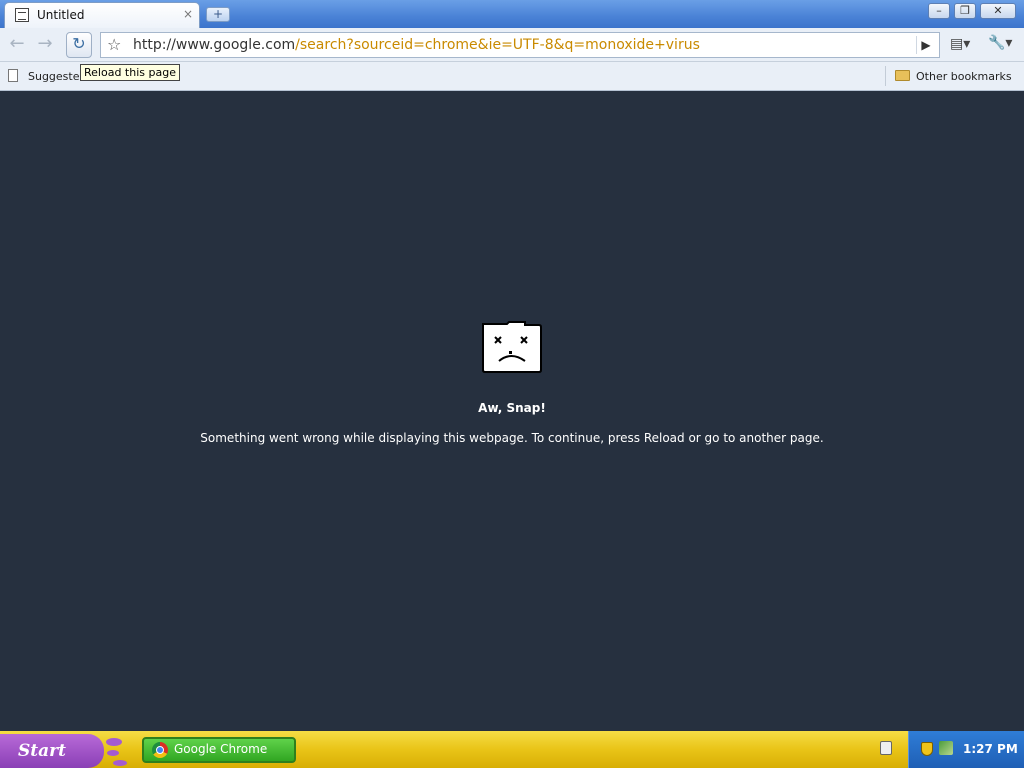 The image size is (1024, 768). What do you see at coordinates (960, 44) in the screenshot?
I see `page-menu-button: ▤▾` at bounding box center [960, 44].